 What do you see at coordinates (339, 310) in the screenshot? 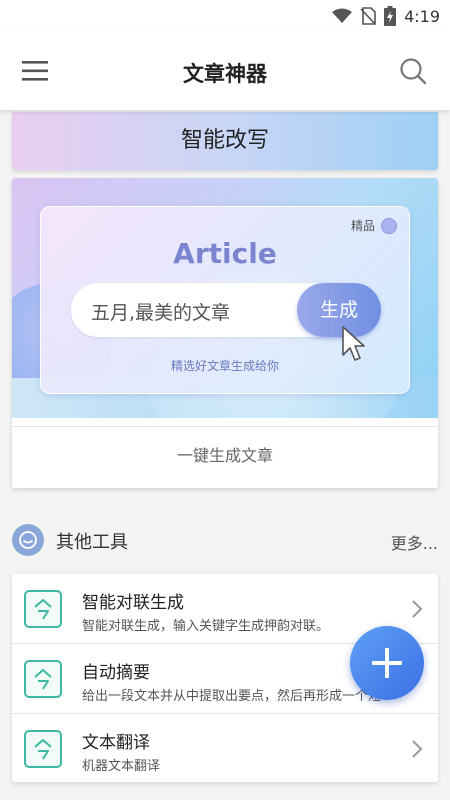
I see `generate-button: 生成` at bounding box center [339, 310].